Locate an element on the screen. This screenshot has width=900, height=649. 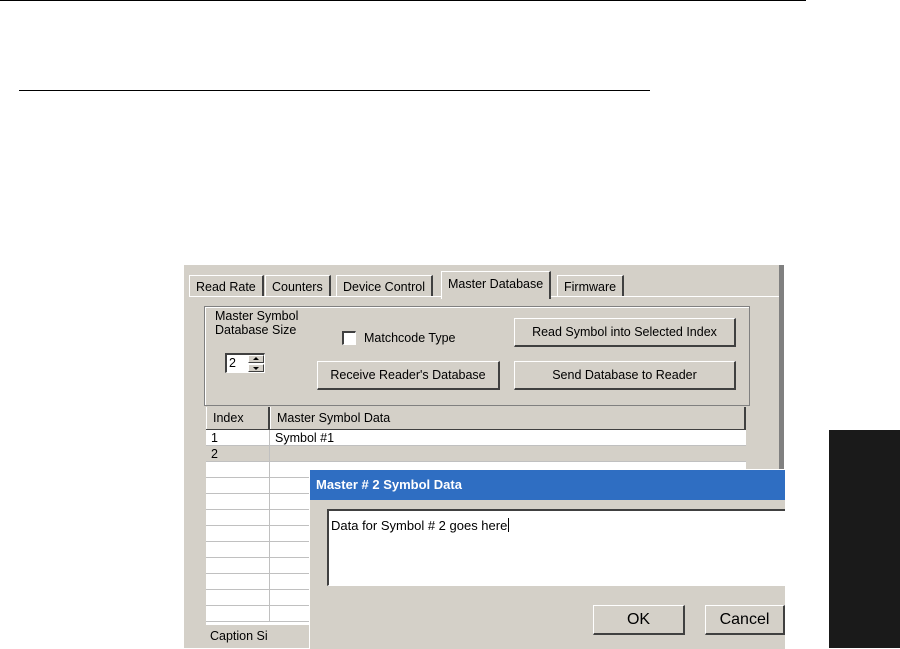
stepper-down-icon is located at coordinates (256, 368).